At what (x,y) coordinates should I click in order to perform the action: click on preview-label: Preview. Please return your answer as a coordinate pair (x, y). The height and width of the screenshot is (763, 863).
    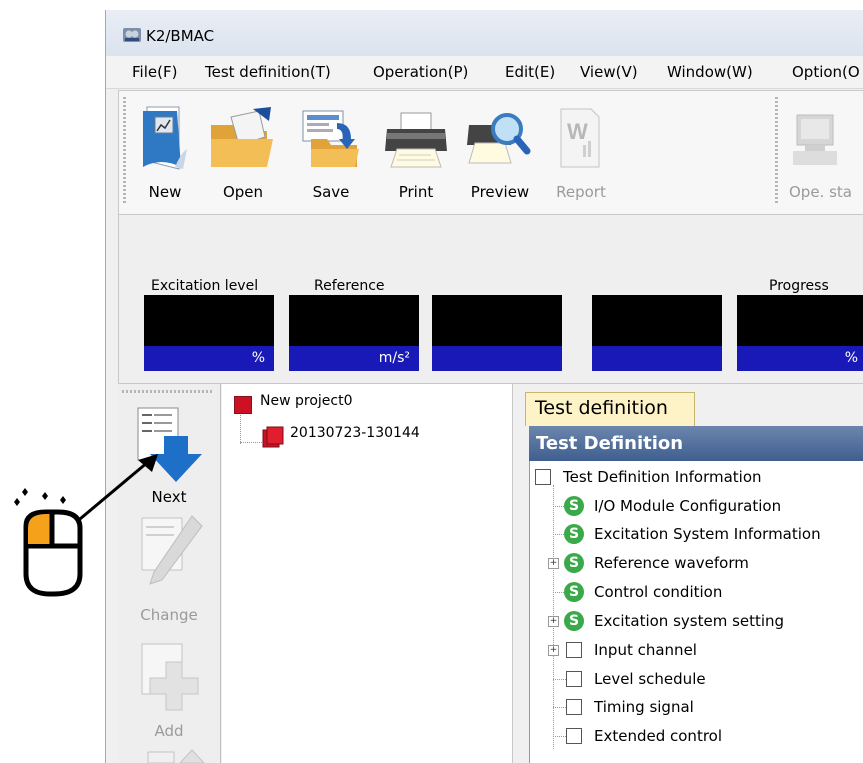
    Looking at the image, I should click on (500, 192).